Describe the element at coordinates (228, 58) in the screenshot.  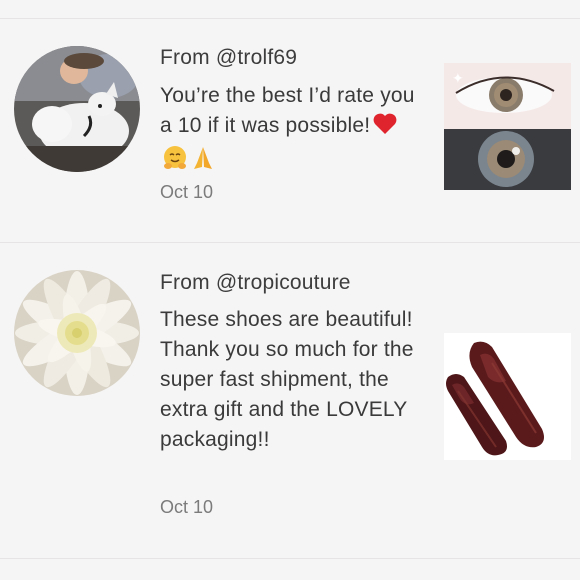
I see `reviewer-handle: From @trolf69` at that location.